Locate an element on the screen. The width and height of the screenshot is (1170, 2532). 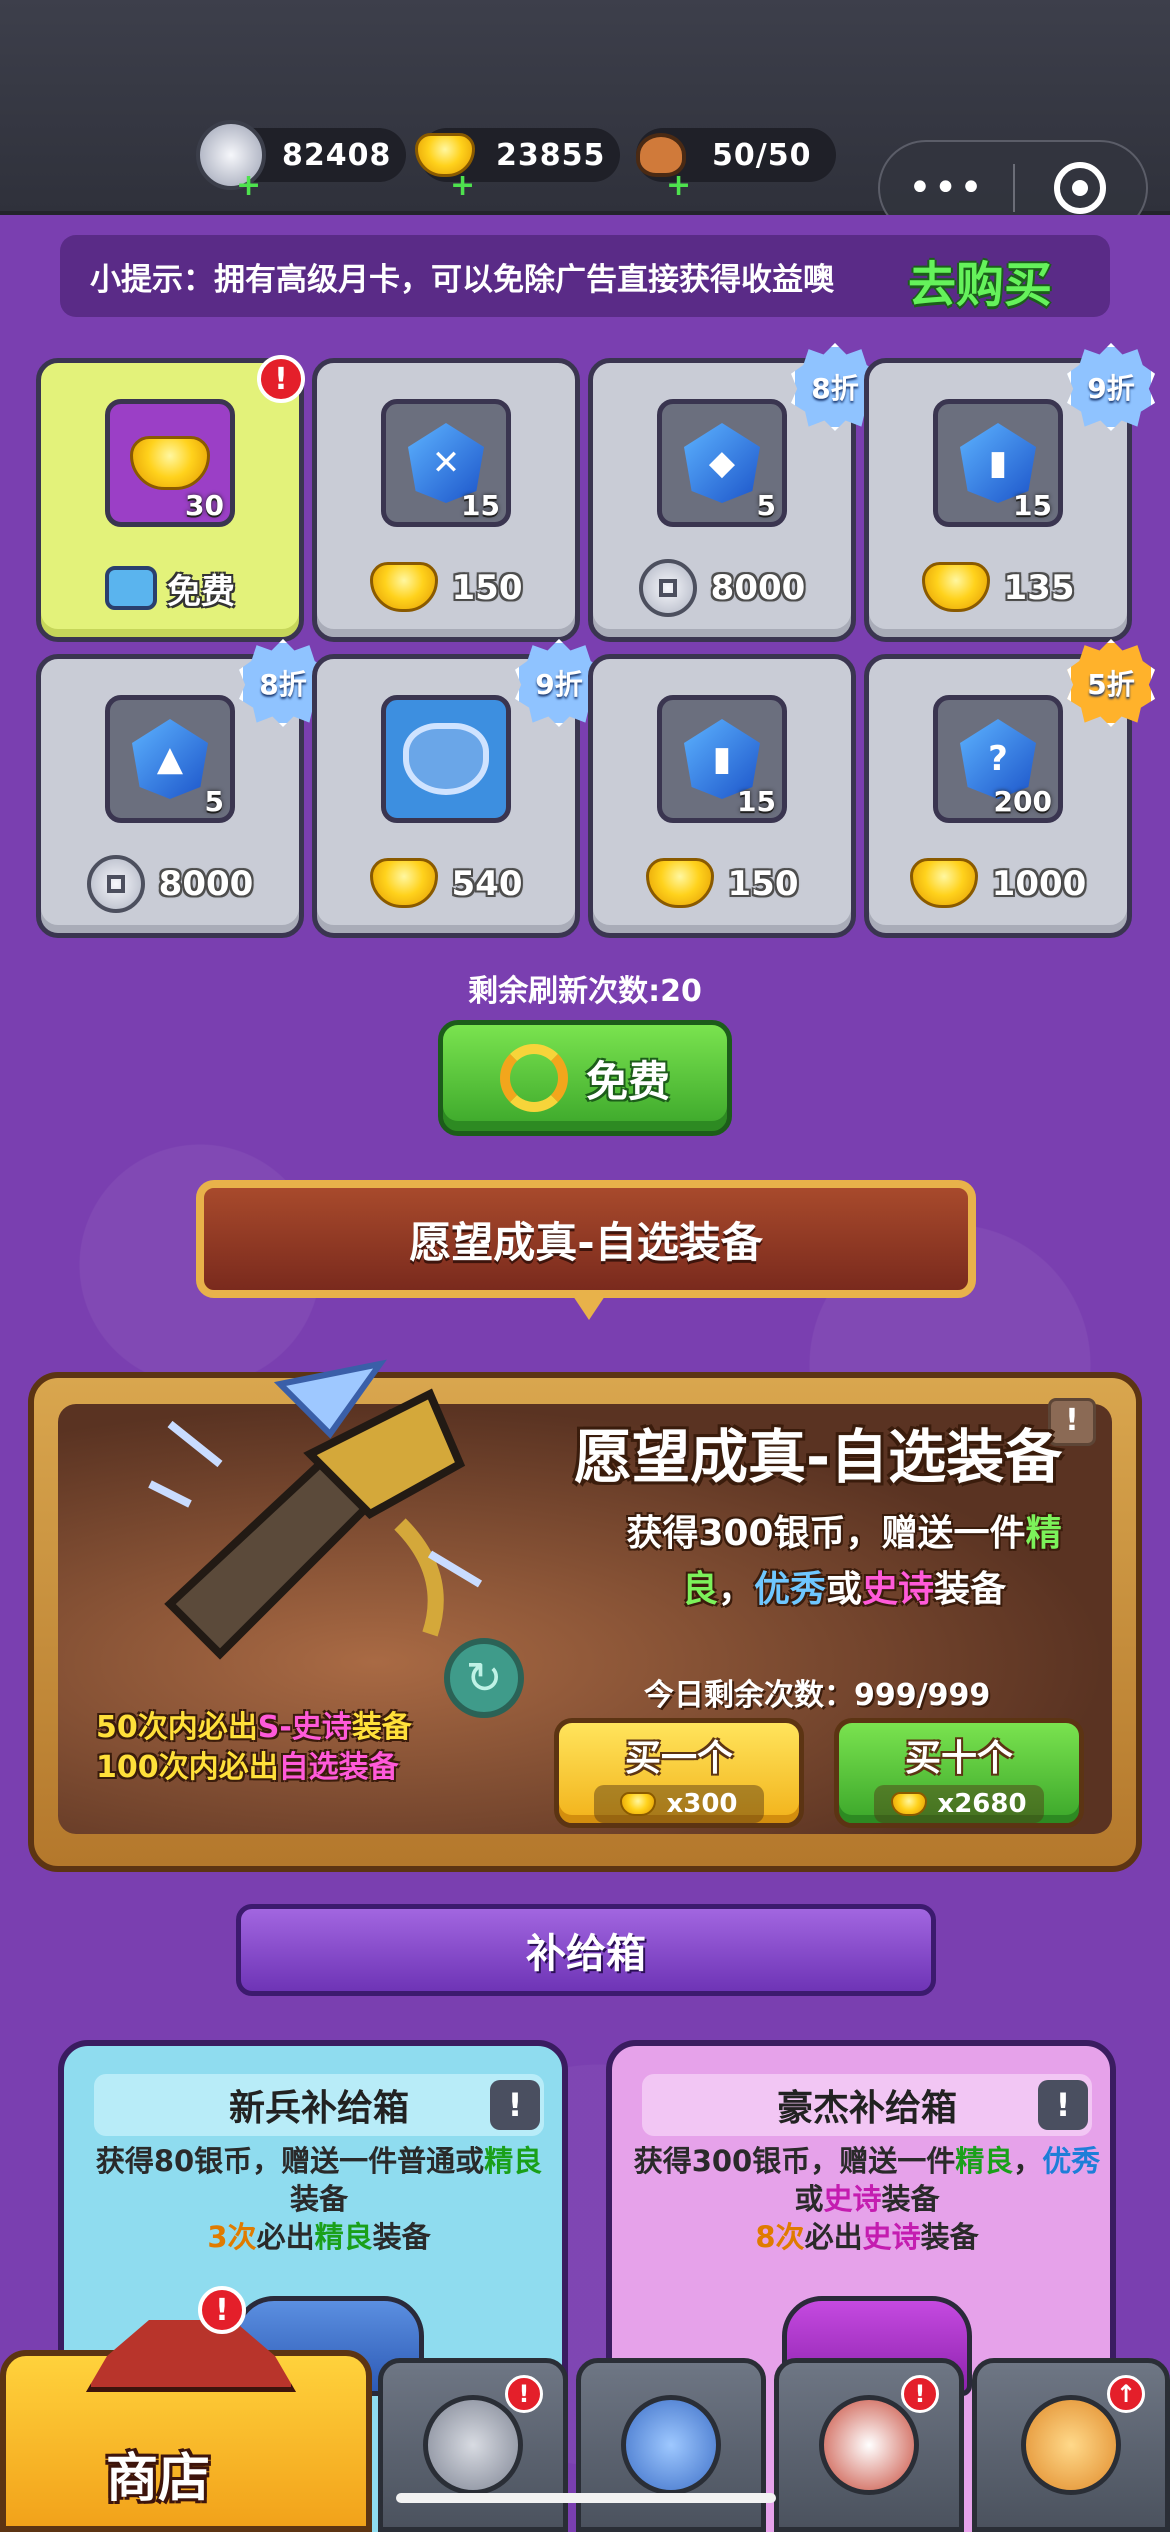
item-price: 1000 is located at coordinates (998, 884).